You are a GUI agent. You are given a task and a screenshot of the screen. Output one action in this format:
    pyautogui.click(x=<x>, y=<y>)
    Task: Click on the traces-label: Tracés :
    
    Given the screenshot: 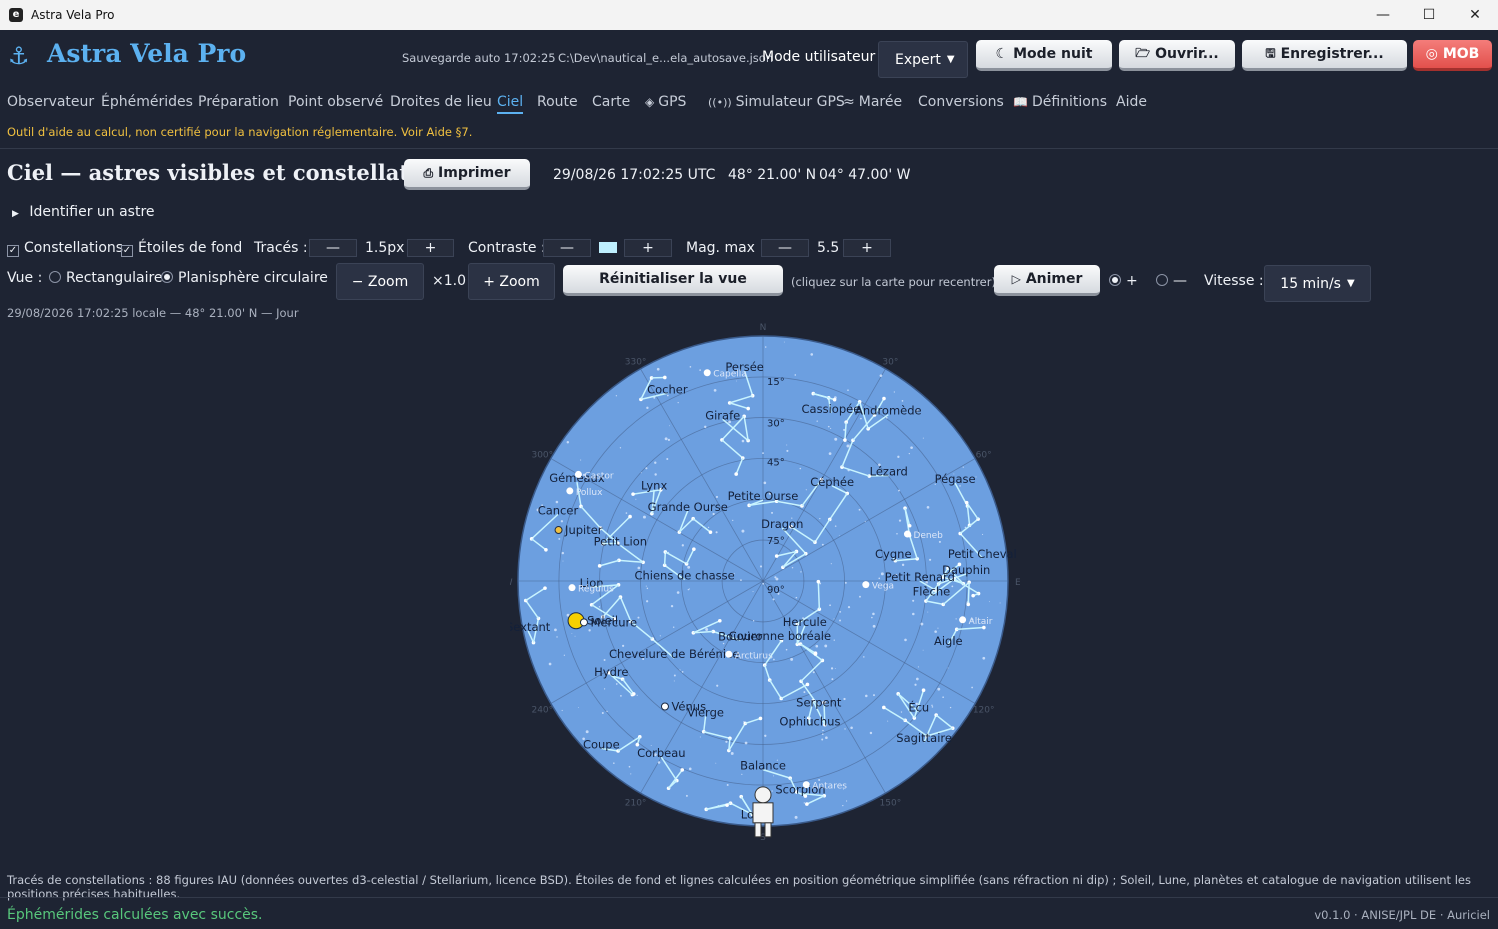 What is the action you would take?
    pyautogui.click(x=281, y=248)
    